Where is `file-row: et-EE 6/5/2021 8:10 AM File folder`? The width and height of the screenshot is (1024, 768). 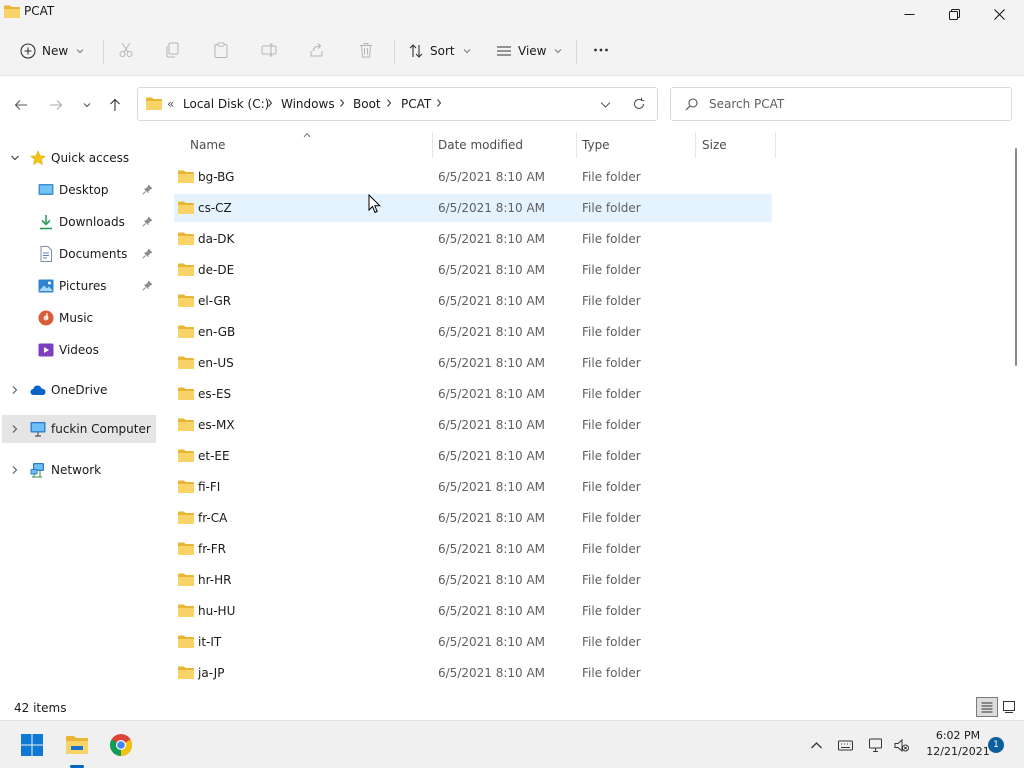 file-row: et-EE 6/5/2021 8:10 AM File folder is located at coordinates (473, 456).